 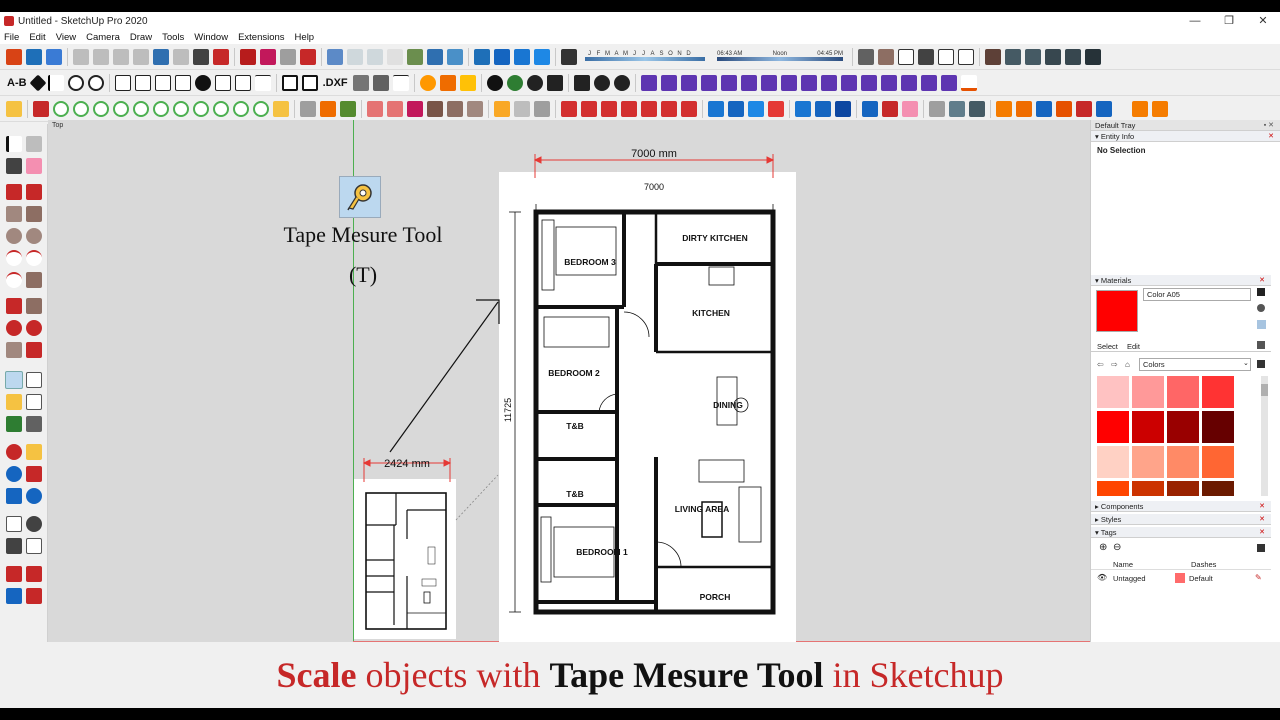 What do you see at coordinates (1197, 294) in the screenshot?
I see `material-name-field: Color A05` at bounding box center [1197, 294].